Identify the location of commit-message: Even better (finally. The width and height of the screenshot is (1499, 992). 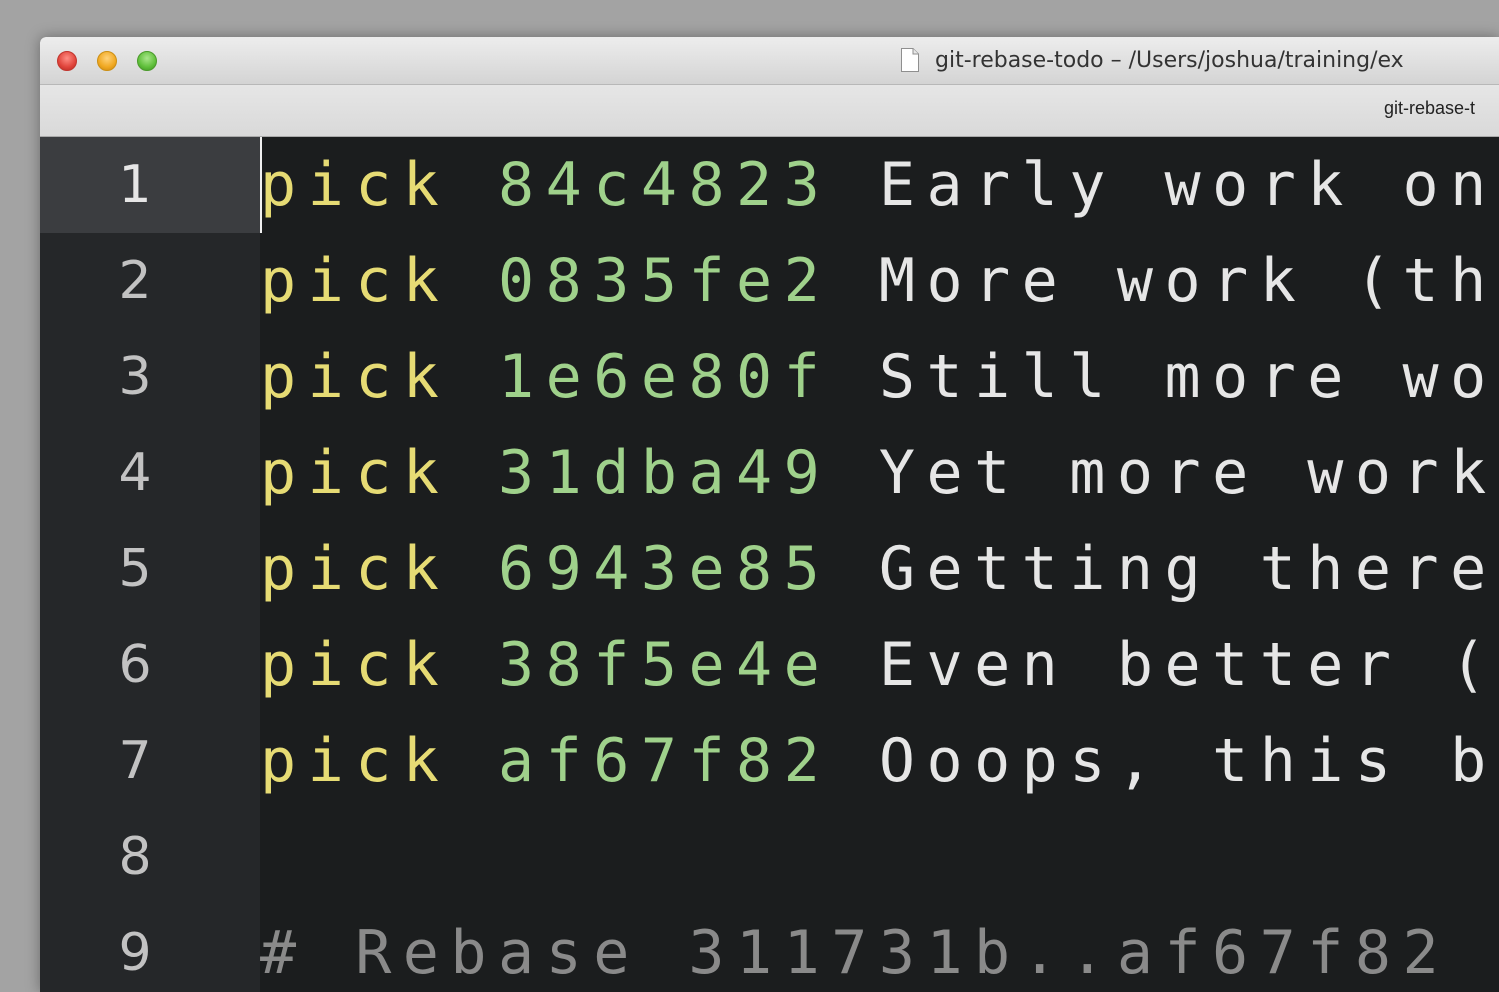
(1188, 665).